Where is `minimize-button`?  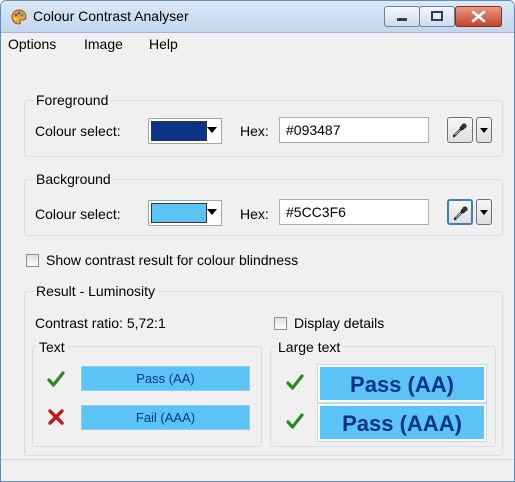 minimize-button is located at coordinates (402, 16).